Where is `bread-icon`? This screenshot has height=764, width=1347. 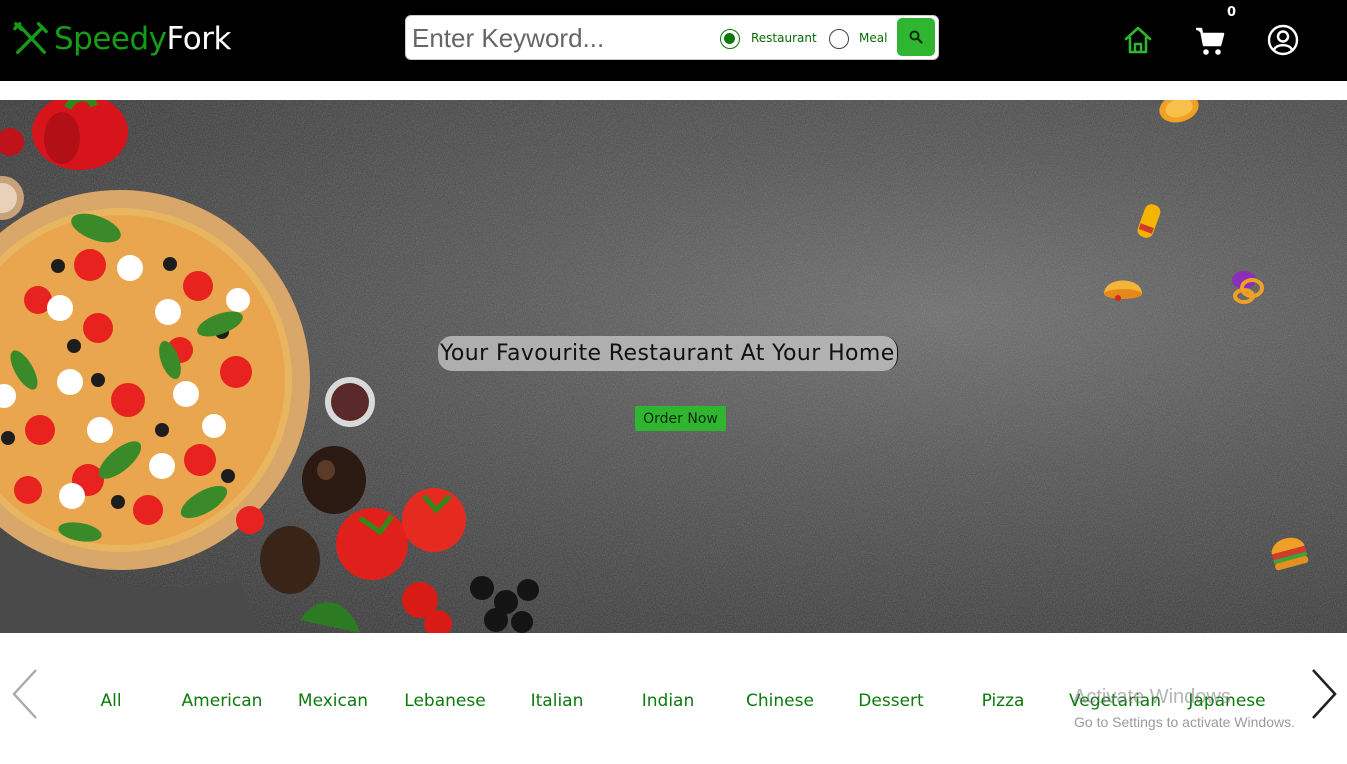 bread-icon is located at coordinates (1179, 111).